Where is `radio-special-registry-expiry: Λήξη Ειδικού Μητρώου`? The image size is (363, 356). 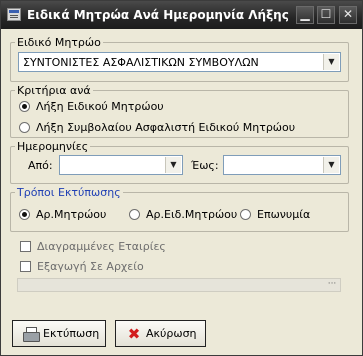 radio-special-registry-expiry: Λήξη Ειδικού Μητρώου is located at coordinates (91, 106).